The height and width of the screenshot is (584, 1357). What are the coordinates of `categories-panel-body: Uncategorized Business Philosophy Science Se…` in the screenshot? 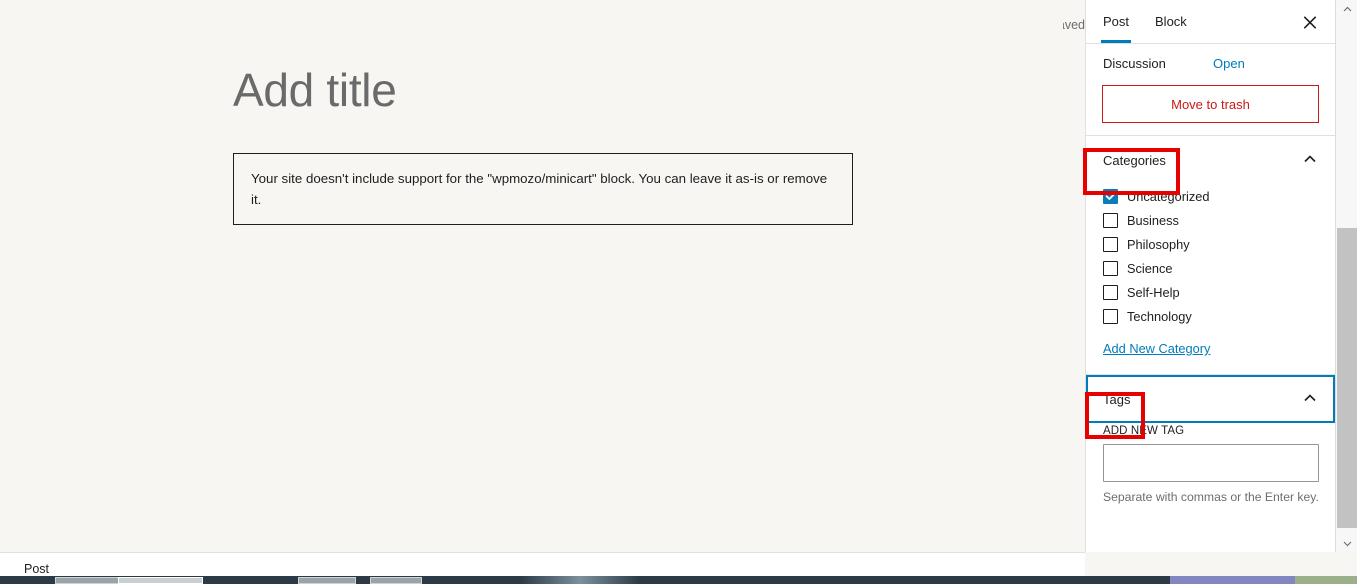 It's located at (1210, 279).